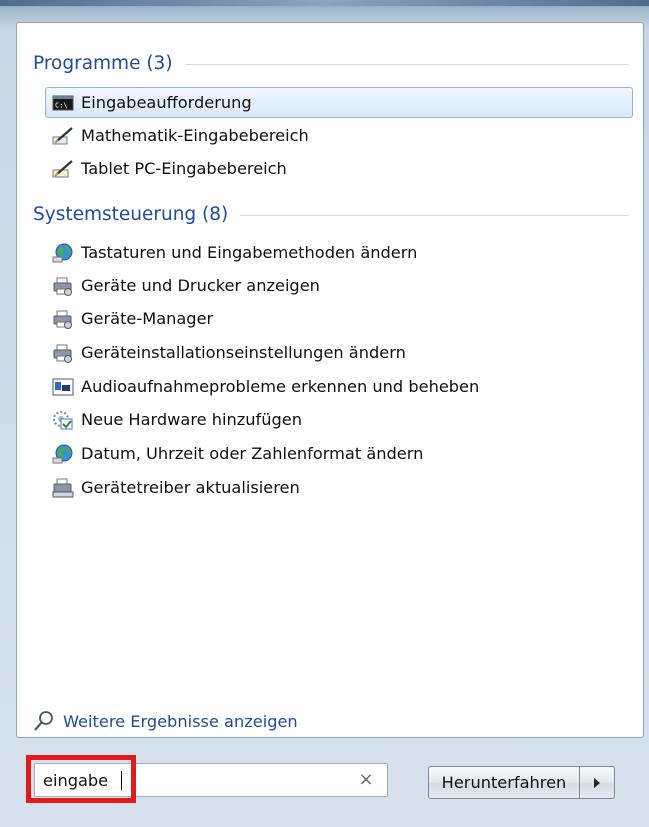 The image size is (649, 827). I want to click on result-item-tablet-input: Tablet PC-Eingabebereich, so click(339, 168).